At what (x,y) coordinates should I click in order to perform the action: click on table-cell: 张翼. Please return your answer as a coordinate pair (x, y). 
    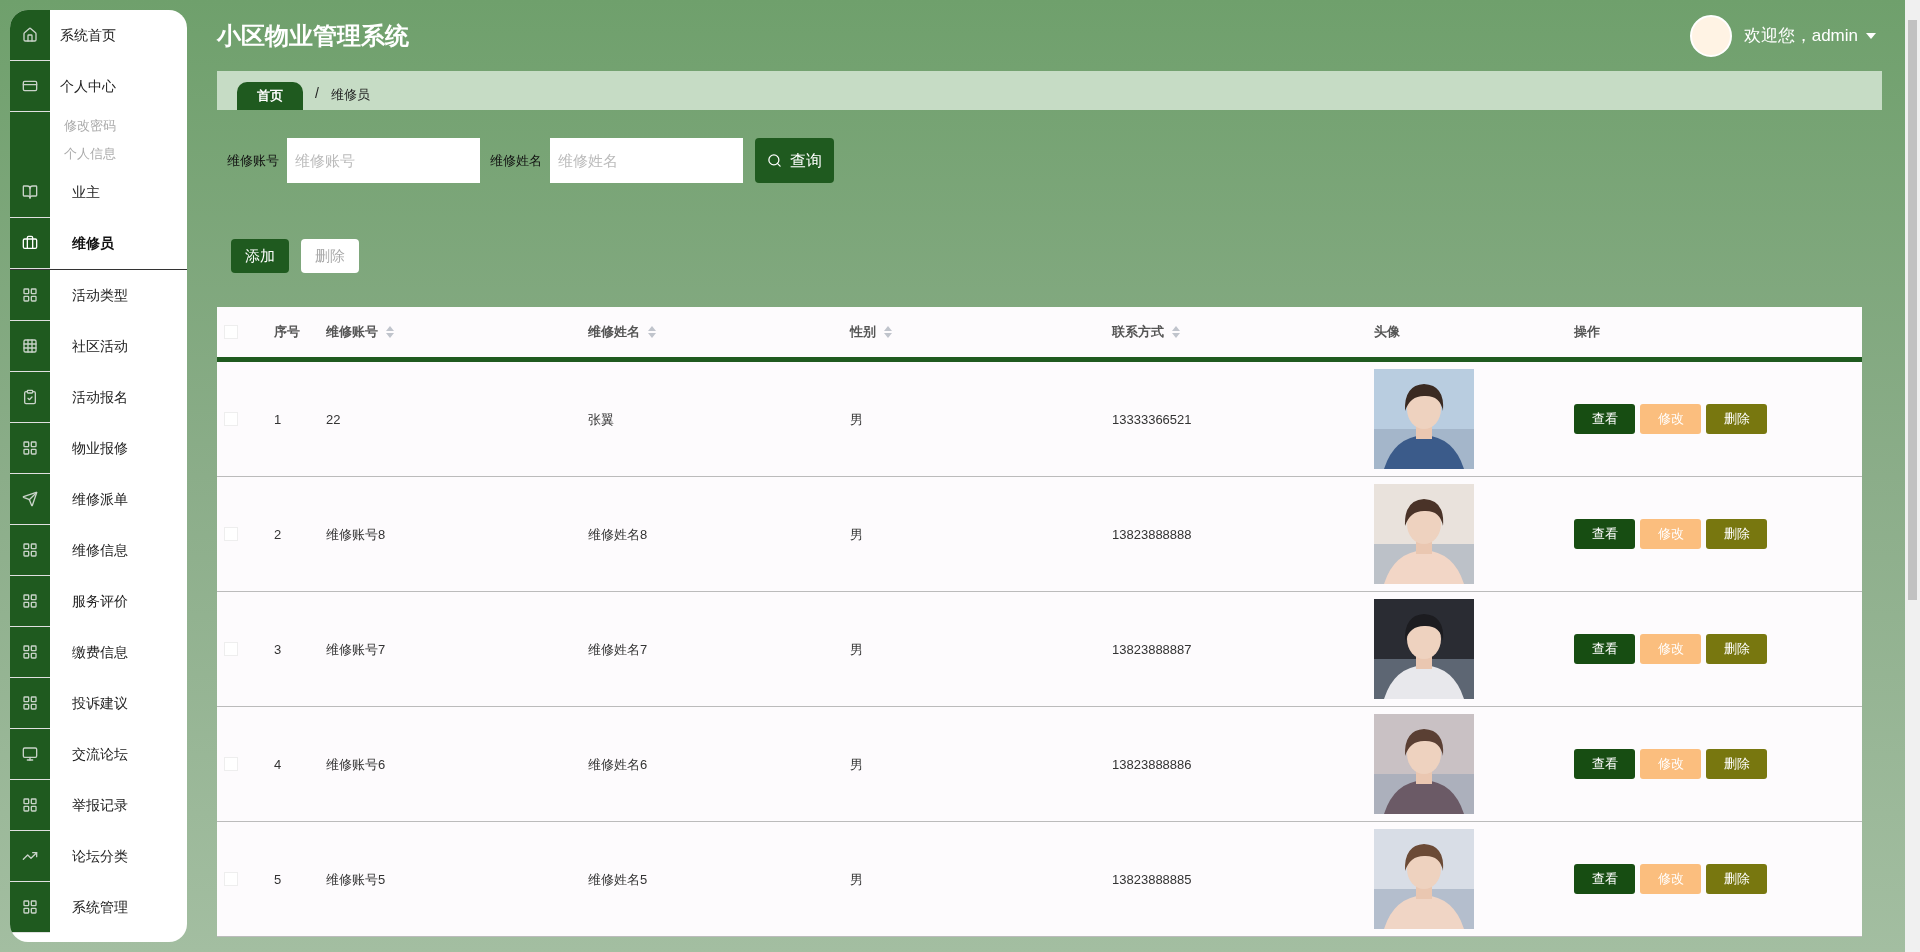
    Looking at the image, I should click on (601, 419).